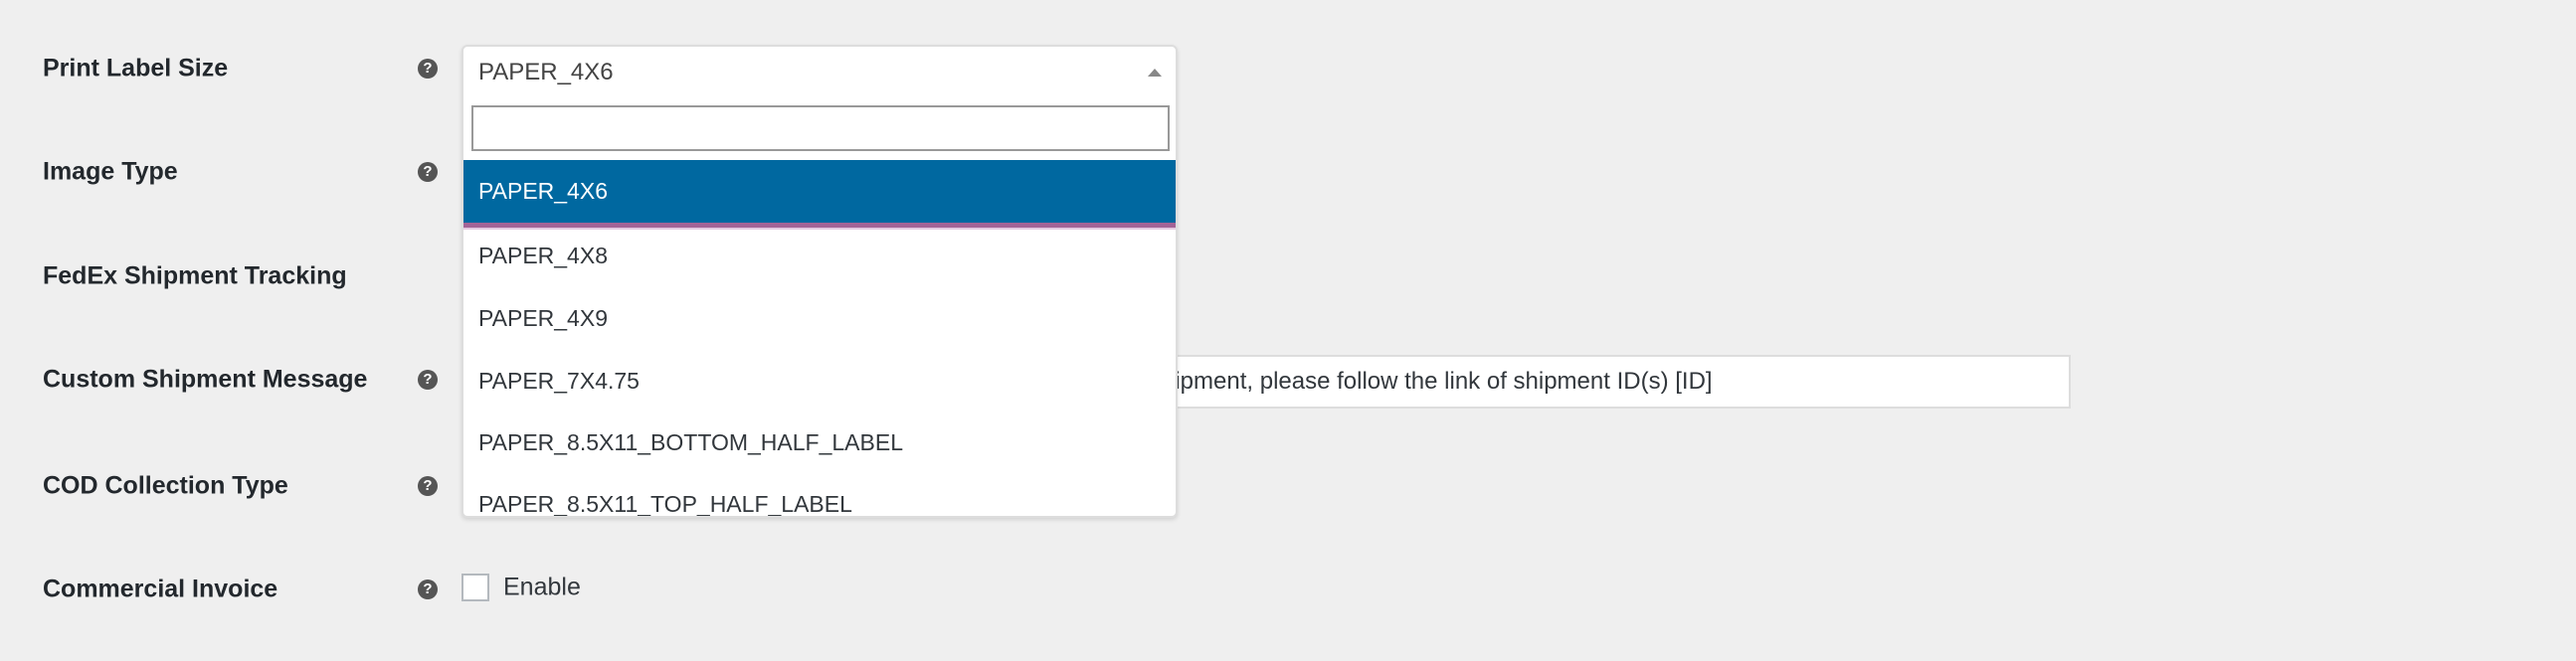 Image resolution: width=2576 pixels, height=661 pixels. Describe the element at coordinates (819, 192) in the screenshot. I see `option-paper-4x6: PAPER_4X6` at that location.